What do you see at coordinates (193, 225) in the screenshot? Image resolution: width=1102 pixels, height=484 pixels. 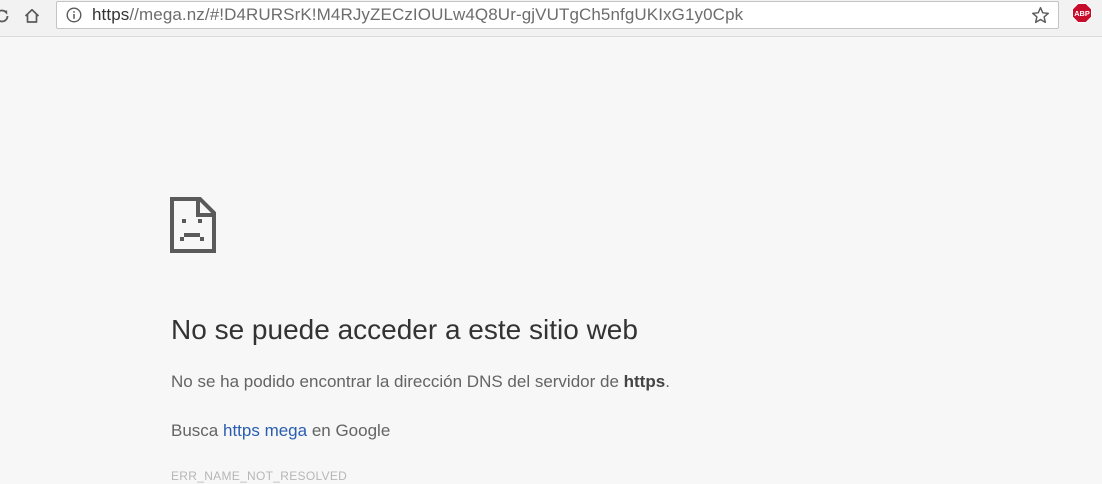 I see `sad-document-icon` at bounding box center [193, 225].